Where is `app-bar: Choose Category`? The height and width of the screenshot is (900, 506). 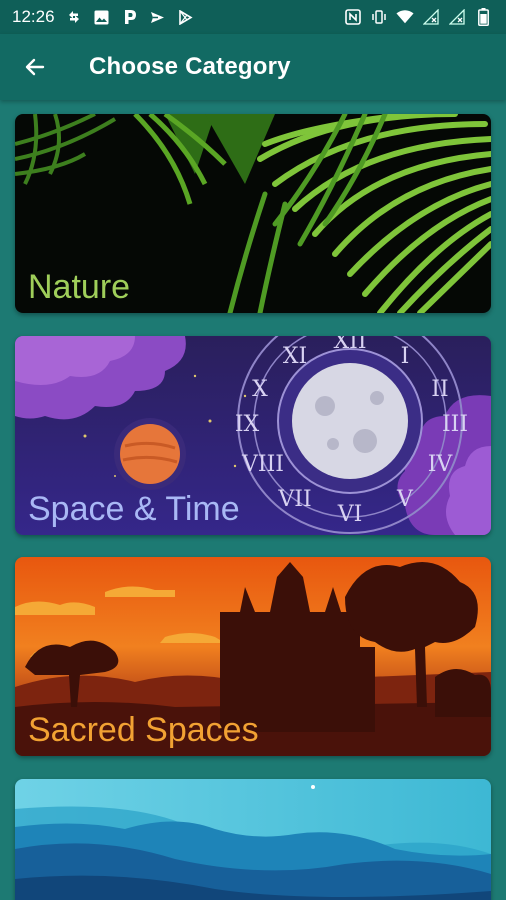 app-bar: Choose Category is located at coordinates (253, 67).